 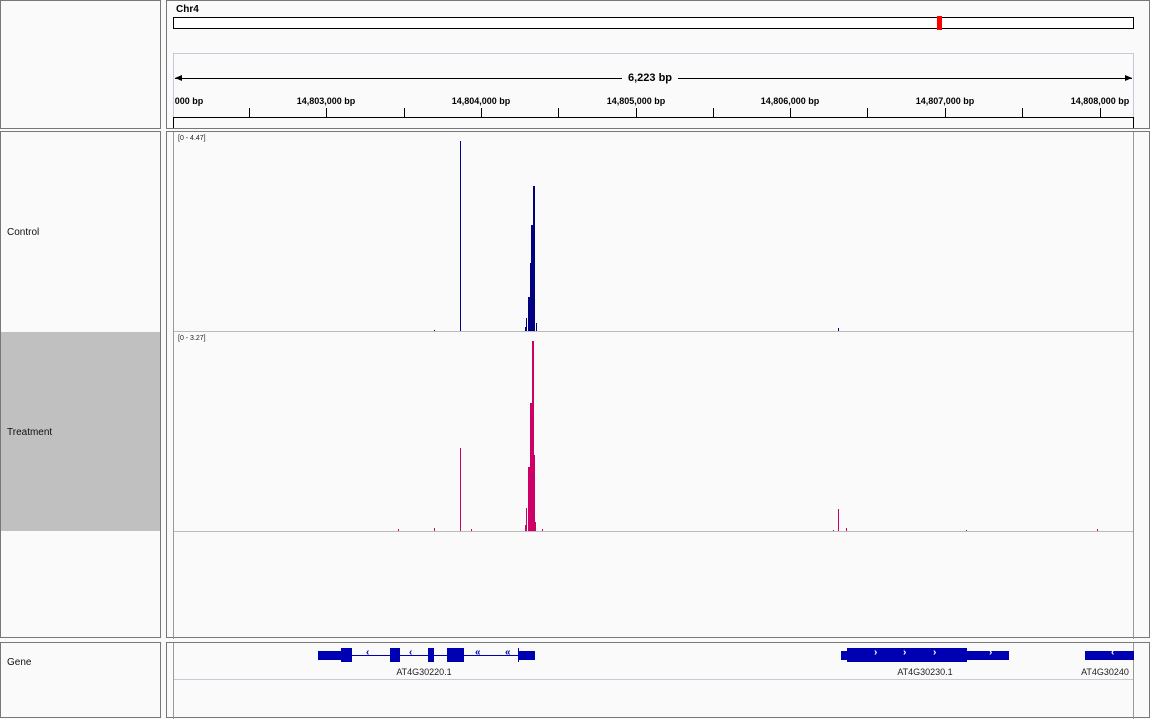 What do you see at coordinates (187, 9) in the screenshot?
I see `chromosome-label: Chr4` at bounding box center [187, 9].